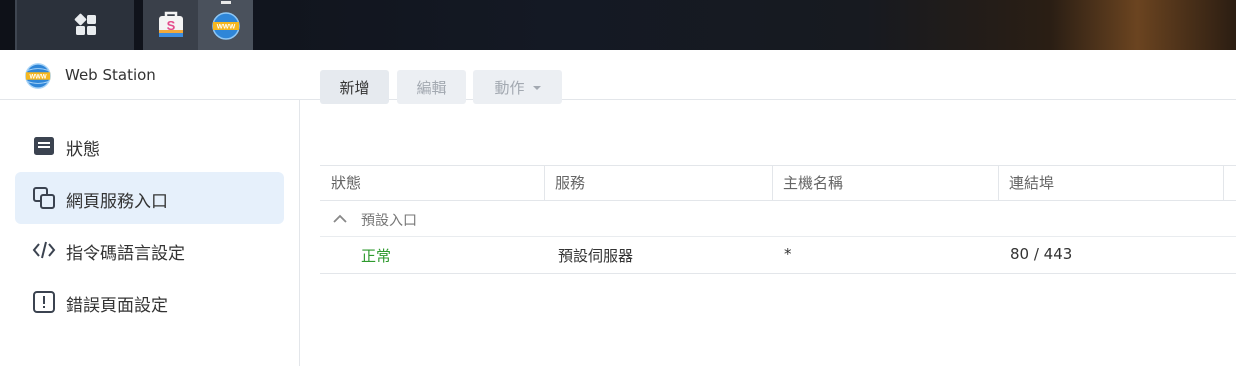  I want to click on cell-port: 80 / 443, so click(1041, 254).